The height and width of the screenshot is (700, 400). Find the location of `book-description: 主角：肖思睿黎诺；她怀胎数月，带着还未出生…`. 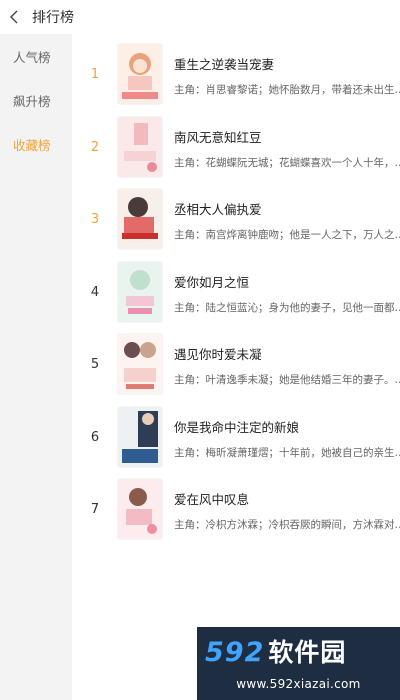

book-description: 主角：肖思睿黎诺；她怀胎数月，带着还未出生… is located at coordinates (287, 90).